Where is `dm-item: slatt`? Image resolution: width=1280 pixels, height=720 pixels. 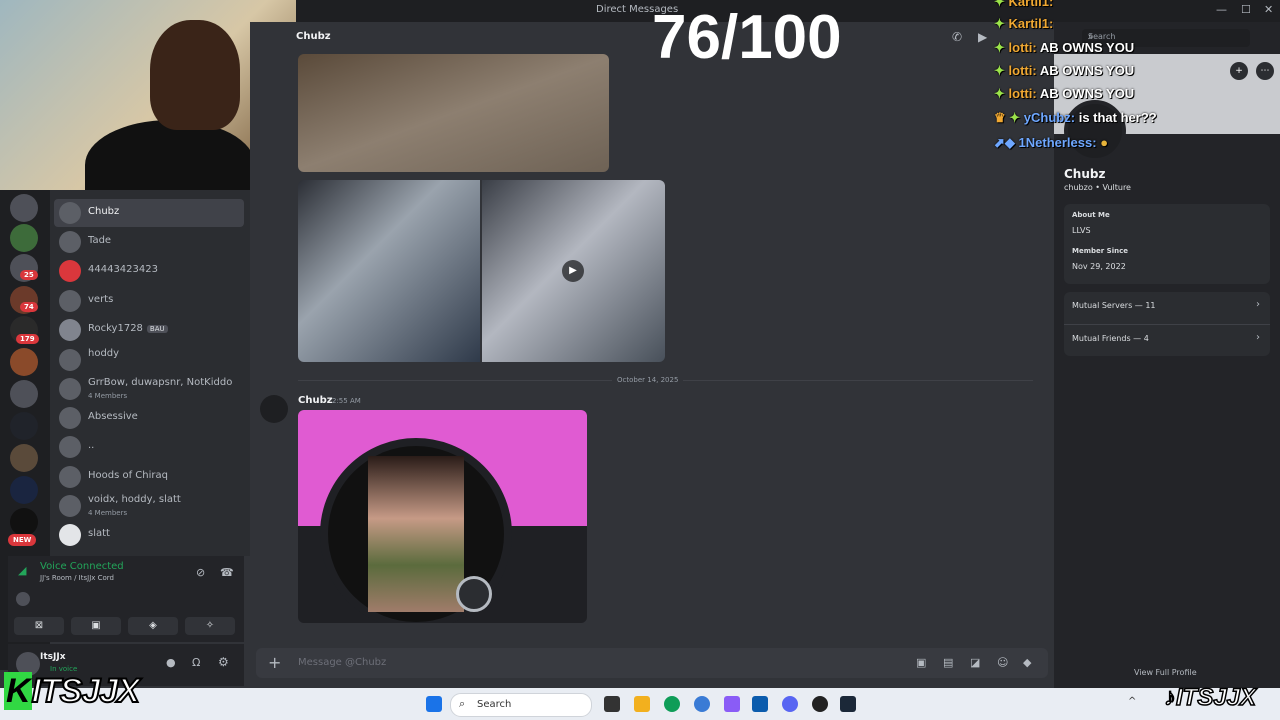
dm-item: slatt is located at coordinates (149, 535).